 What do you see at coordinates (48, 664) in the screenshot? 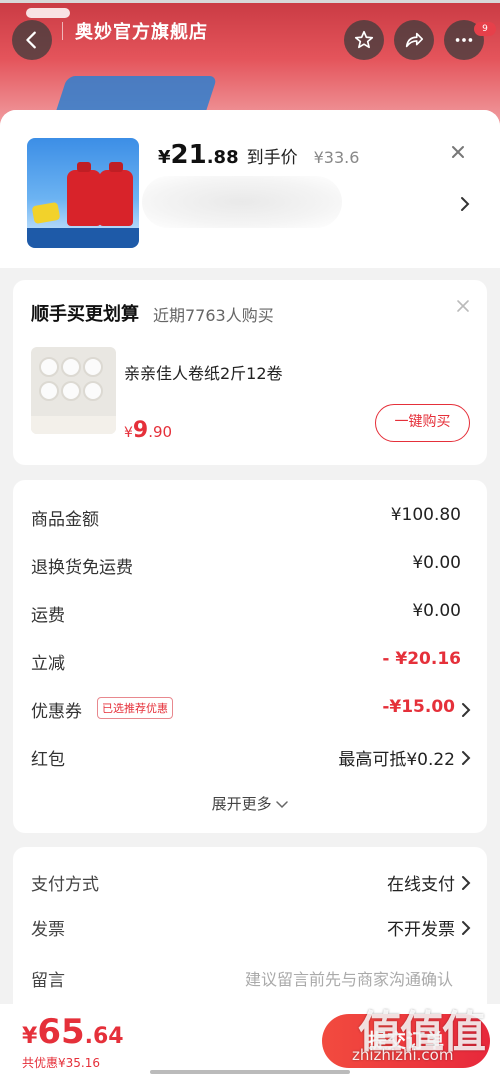
I see `discount-label: 立减` at bounding box center [48, 664].